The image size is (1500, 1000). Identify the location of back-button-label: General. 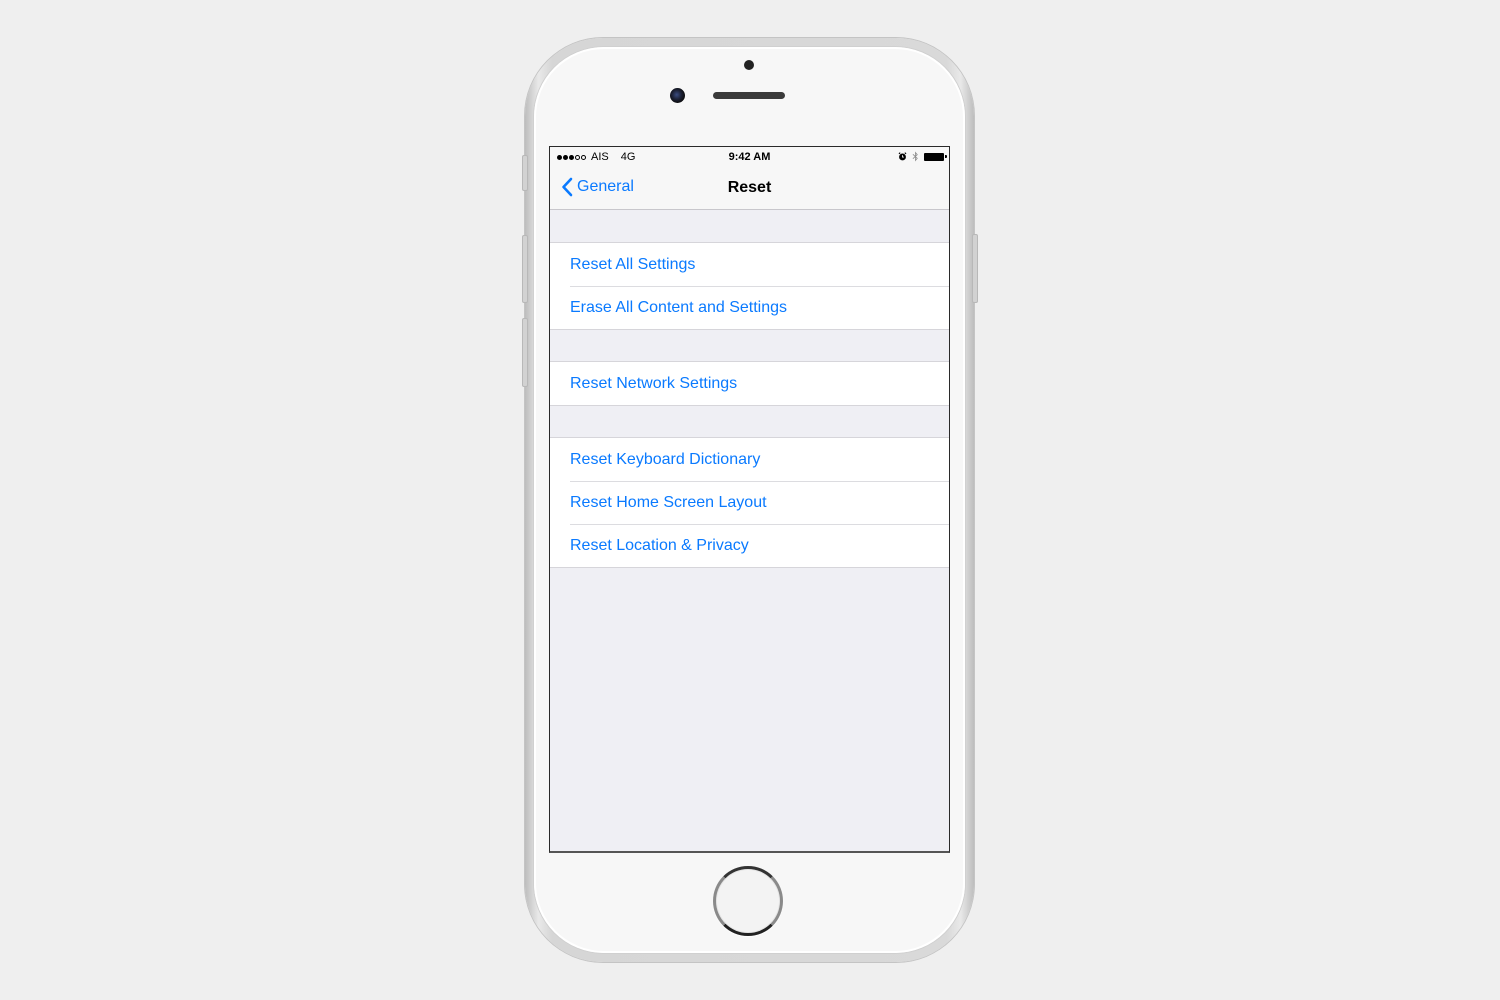
(605, 186).